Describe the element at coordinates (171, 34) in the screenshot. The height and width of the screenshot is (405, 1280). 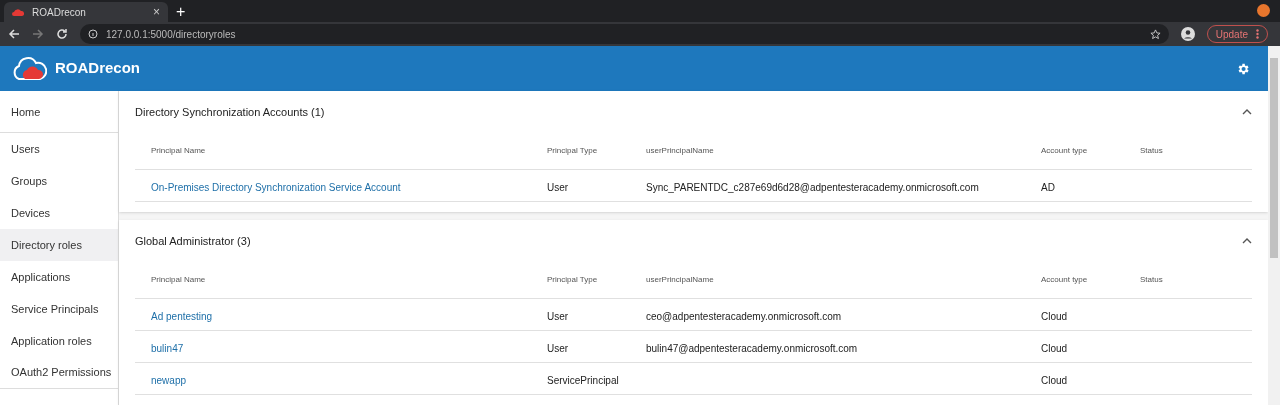
I see `url-text: 127.0.0.1:5000/directoryroles` at that location.